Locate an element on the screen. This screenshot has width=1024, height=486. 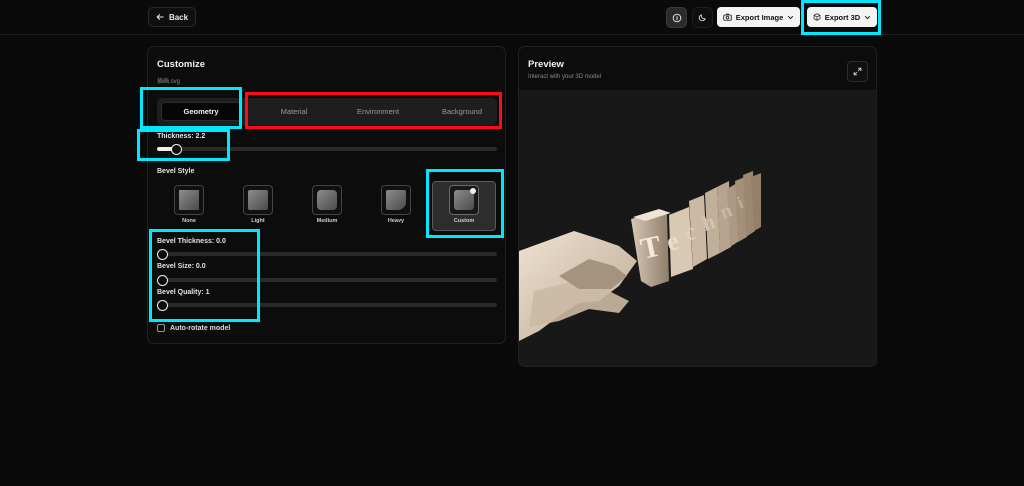
bevel-option-custom: Custom is located at coordinates (464, 206).